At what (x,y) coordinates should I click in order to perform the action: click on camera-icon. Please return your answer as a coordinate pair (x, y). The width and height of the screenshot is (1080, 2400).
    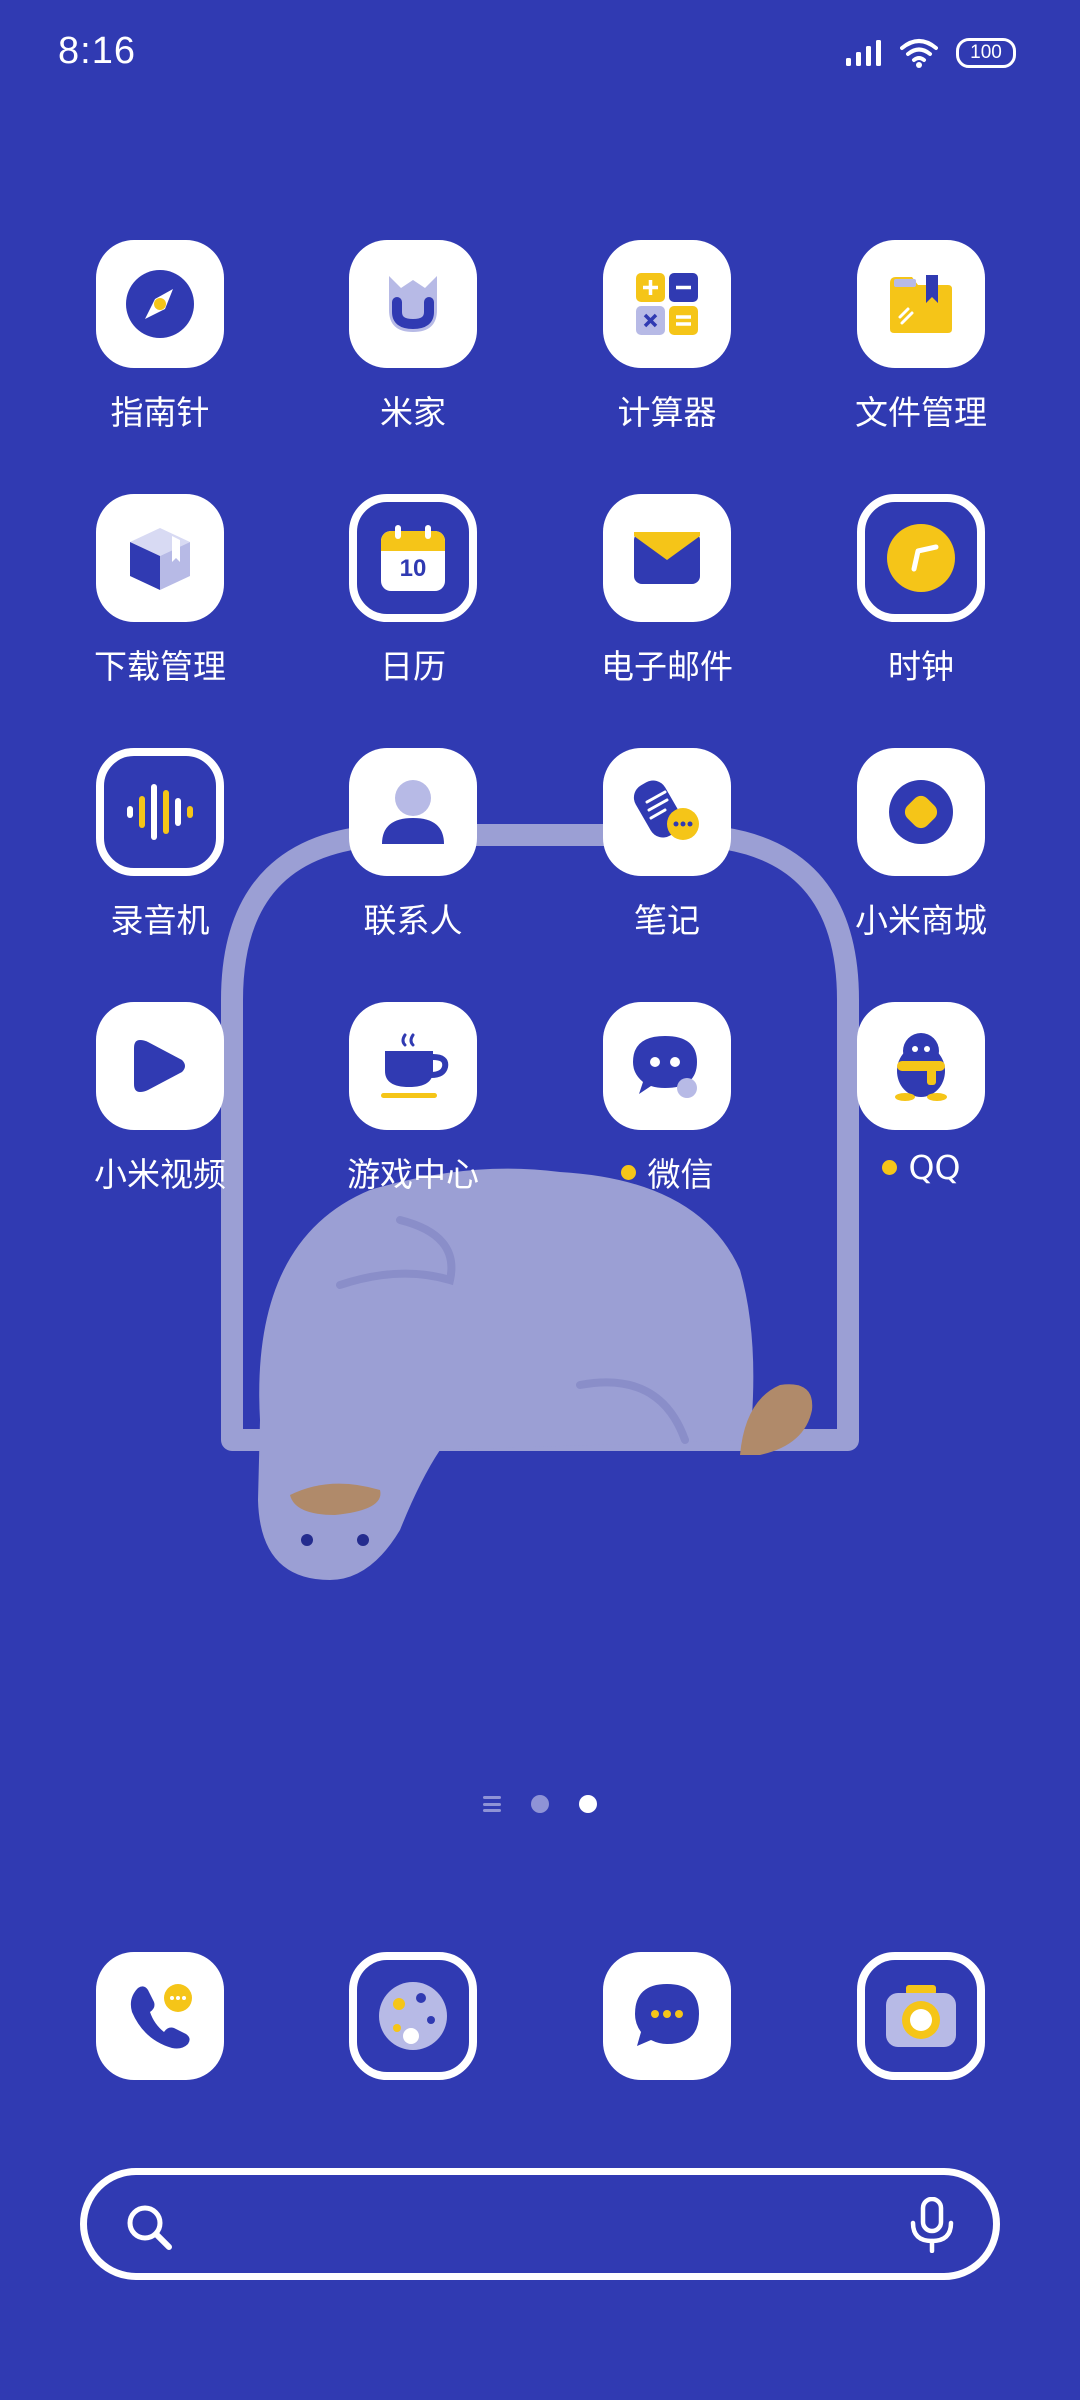
    Looking at the image, I should click on (921, 2016).